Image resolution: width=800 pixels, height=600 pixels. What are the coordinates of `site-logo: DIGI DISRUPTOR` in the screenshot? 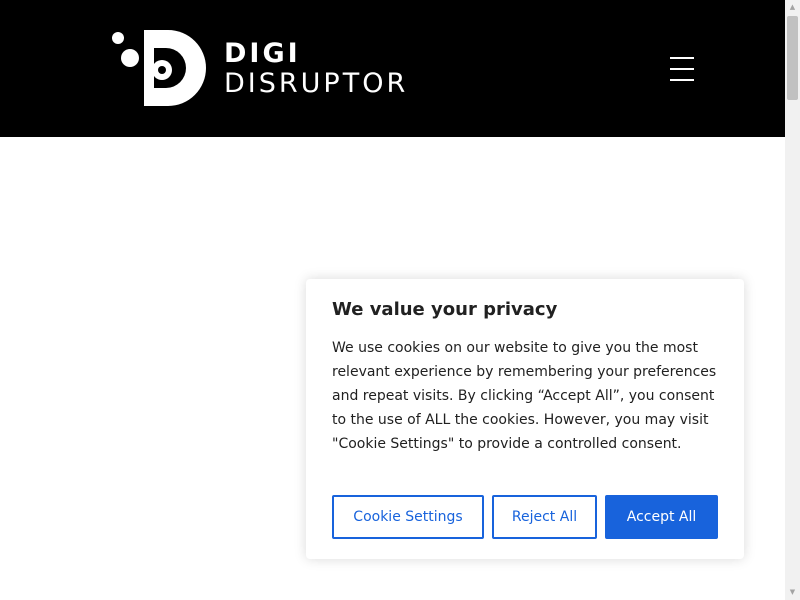 It's located at (275, 68).